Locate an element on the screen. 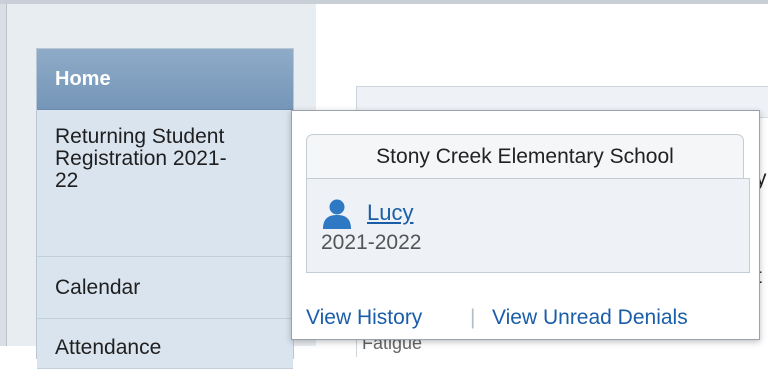 The height and width of the screenshot is (369, 768). student-name-link: Lucy is located at coordinates (390, 213).